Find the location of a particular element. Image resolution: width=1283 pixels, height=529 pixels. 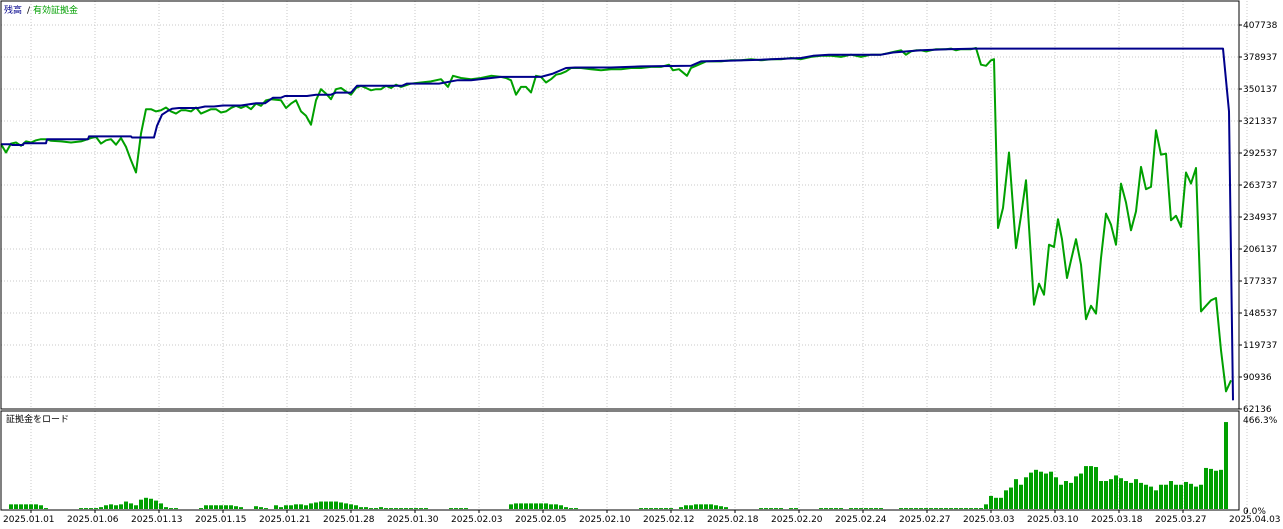

x-tick-label: 2025.04.03 is located at coordinates (1255, 520).